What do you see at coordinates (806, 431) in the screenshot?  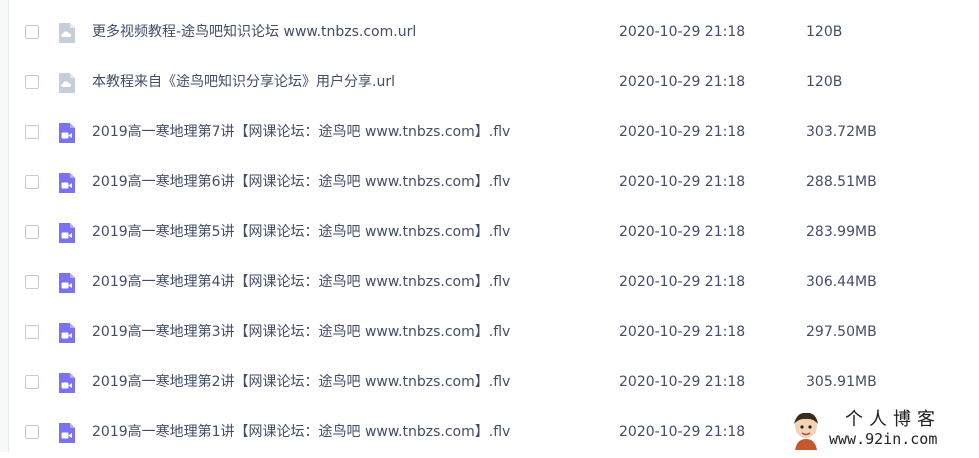 I see `avatar-icon` at bounding box center [806, 431].